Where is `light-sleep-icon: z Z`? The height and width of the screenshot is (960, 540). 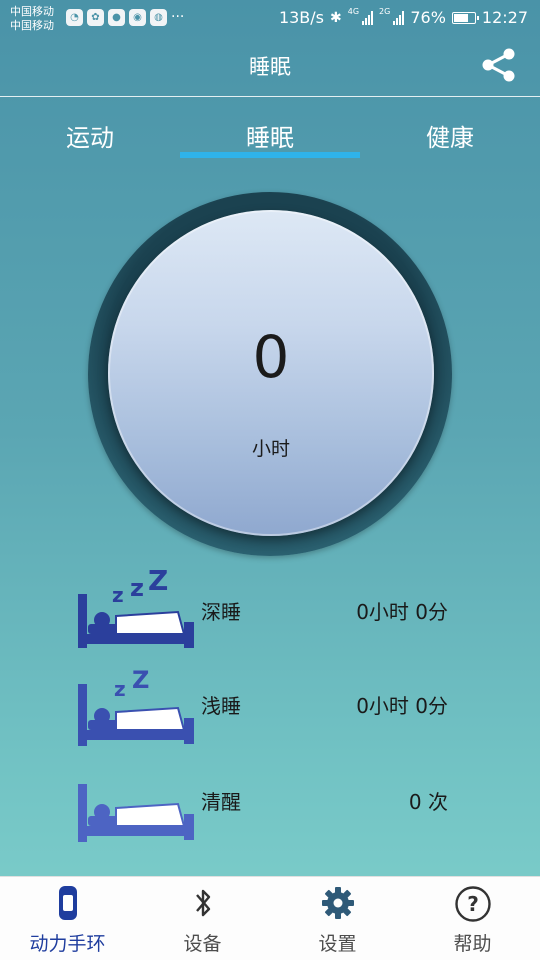 light-sleep-icon: z Z is located at coordinates (136, 708).